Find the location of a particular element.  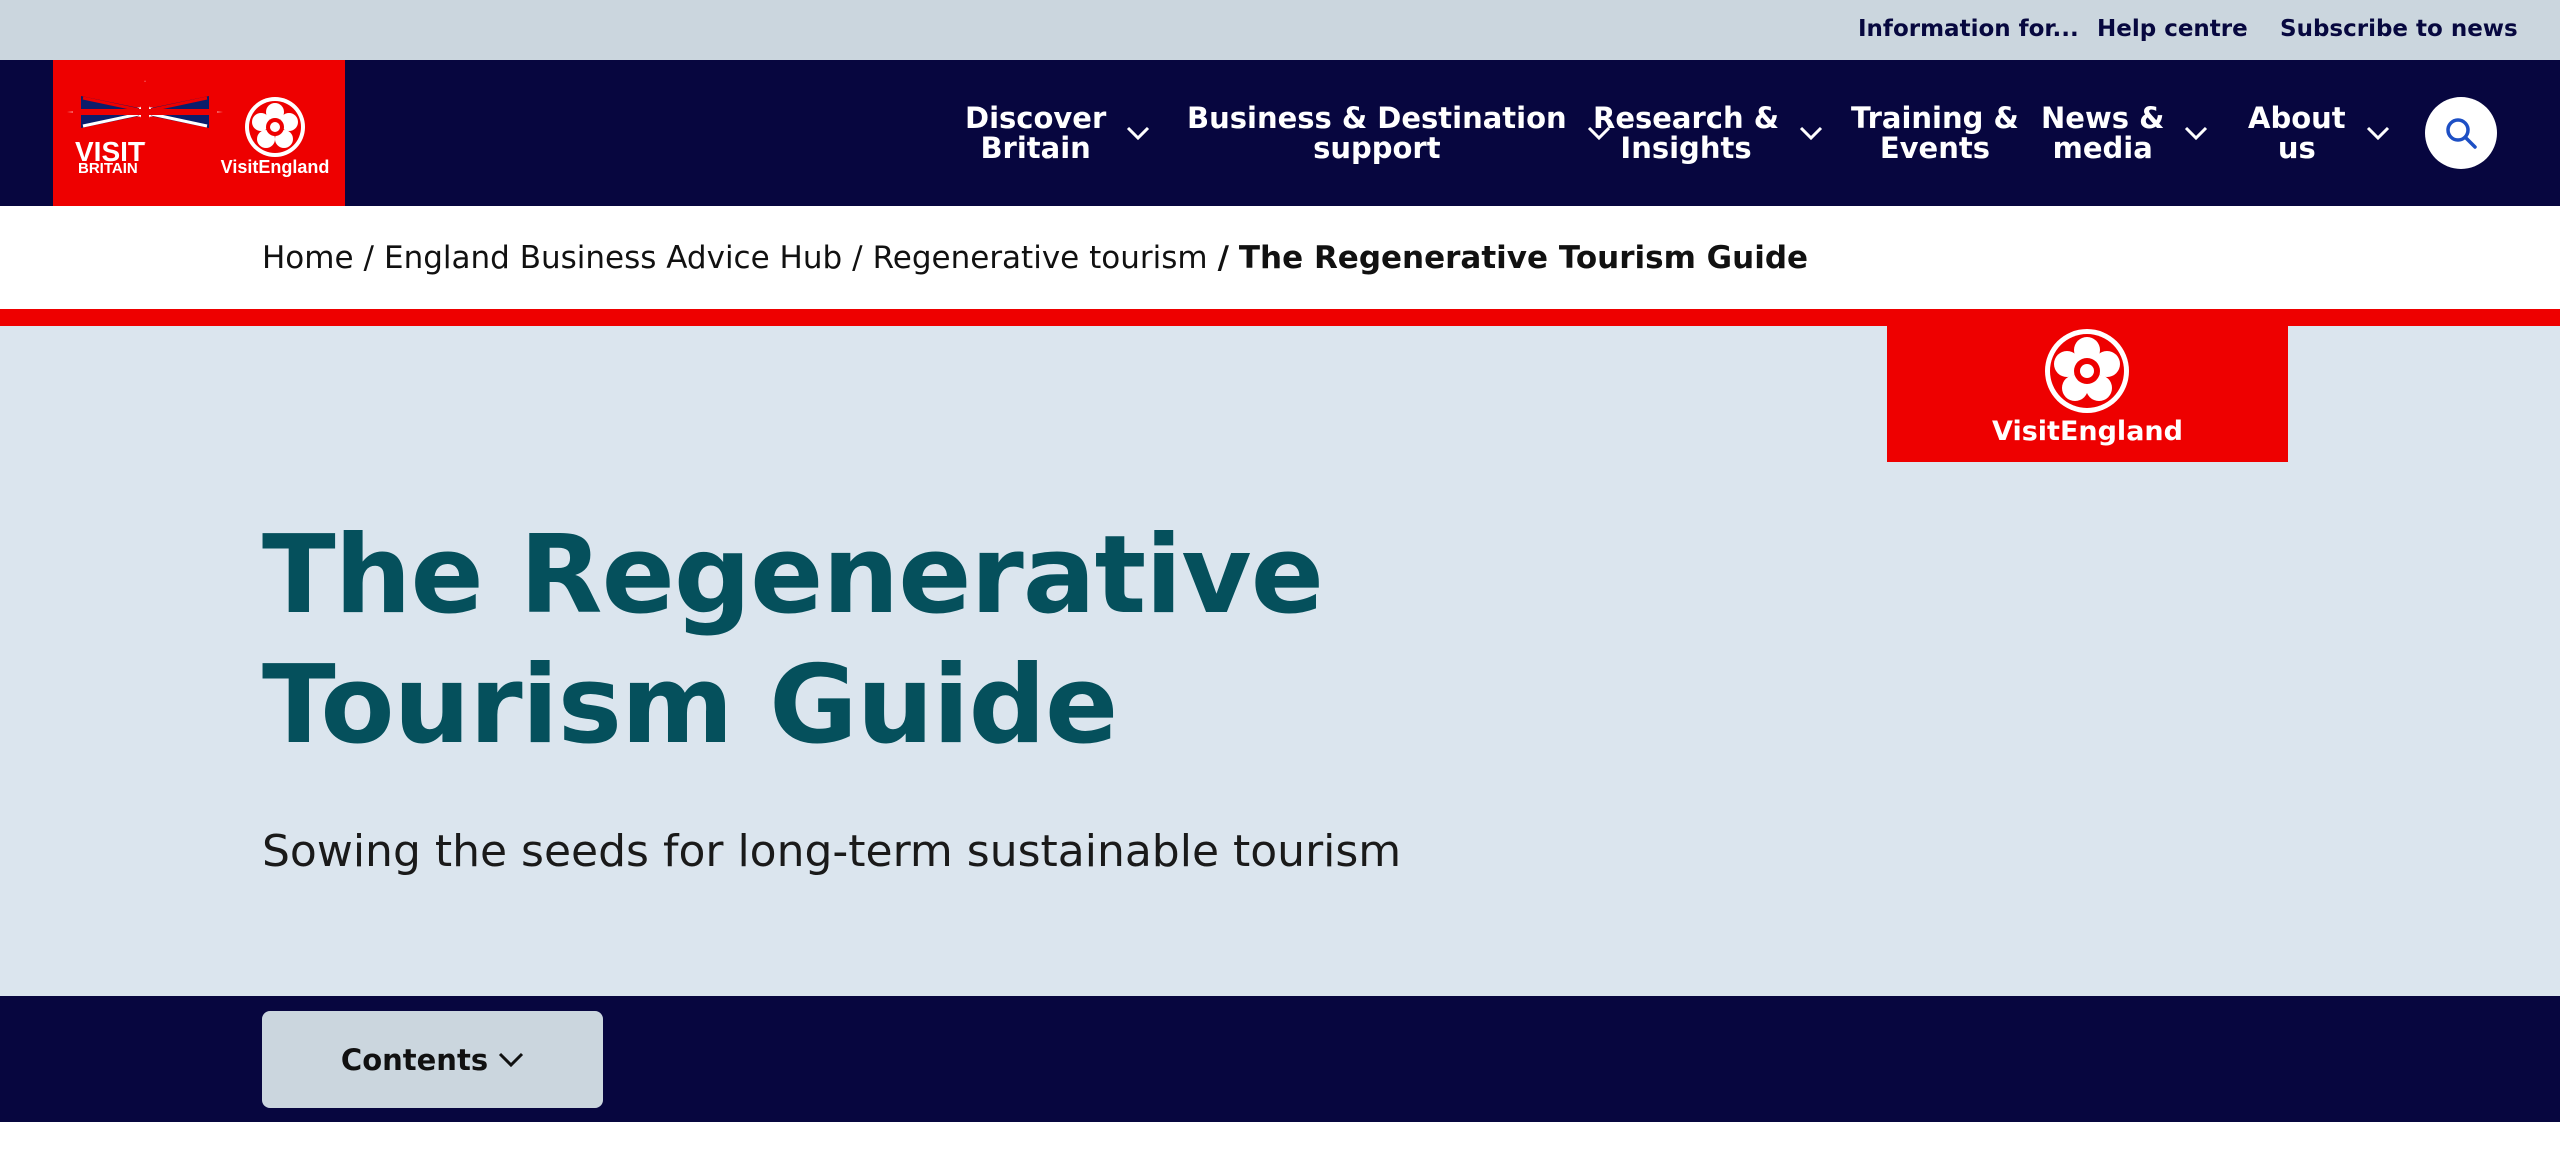

nav-item-training-events: Training & Events is located at coordinates (1935, 133).